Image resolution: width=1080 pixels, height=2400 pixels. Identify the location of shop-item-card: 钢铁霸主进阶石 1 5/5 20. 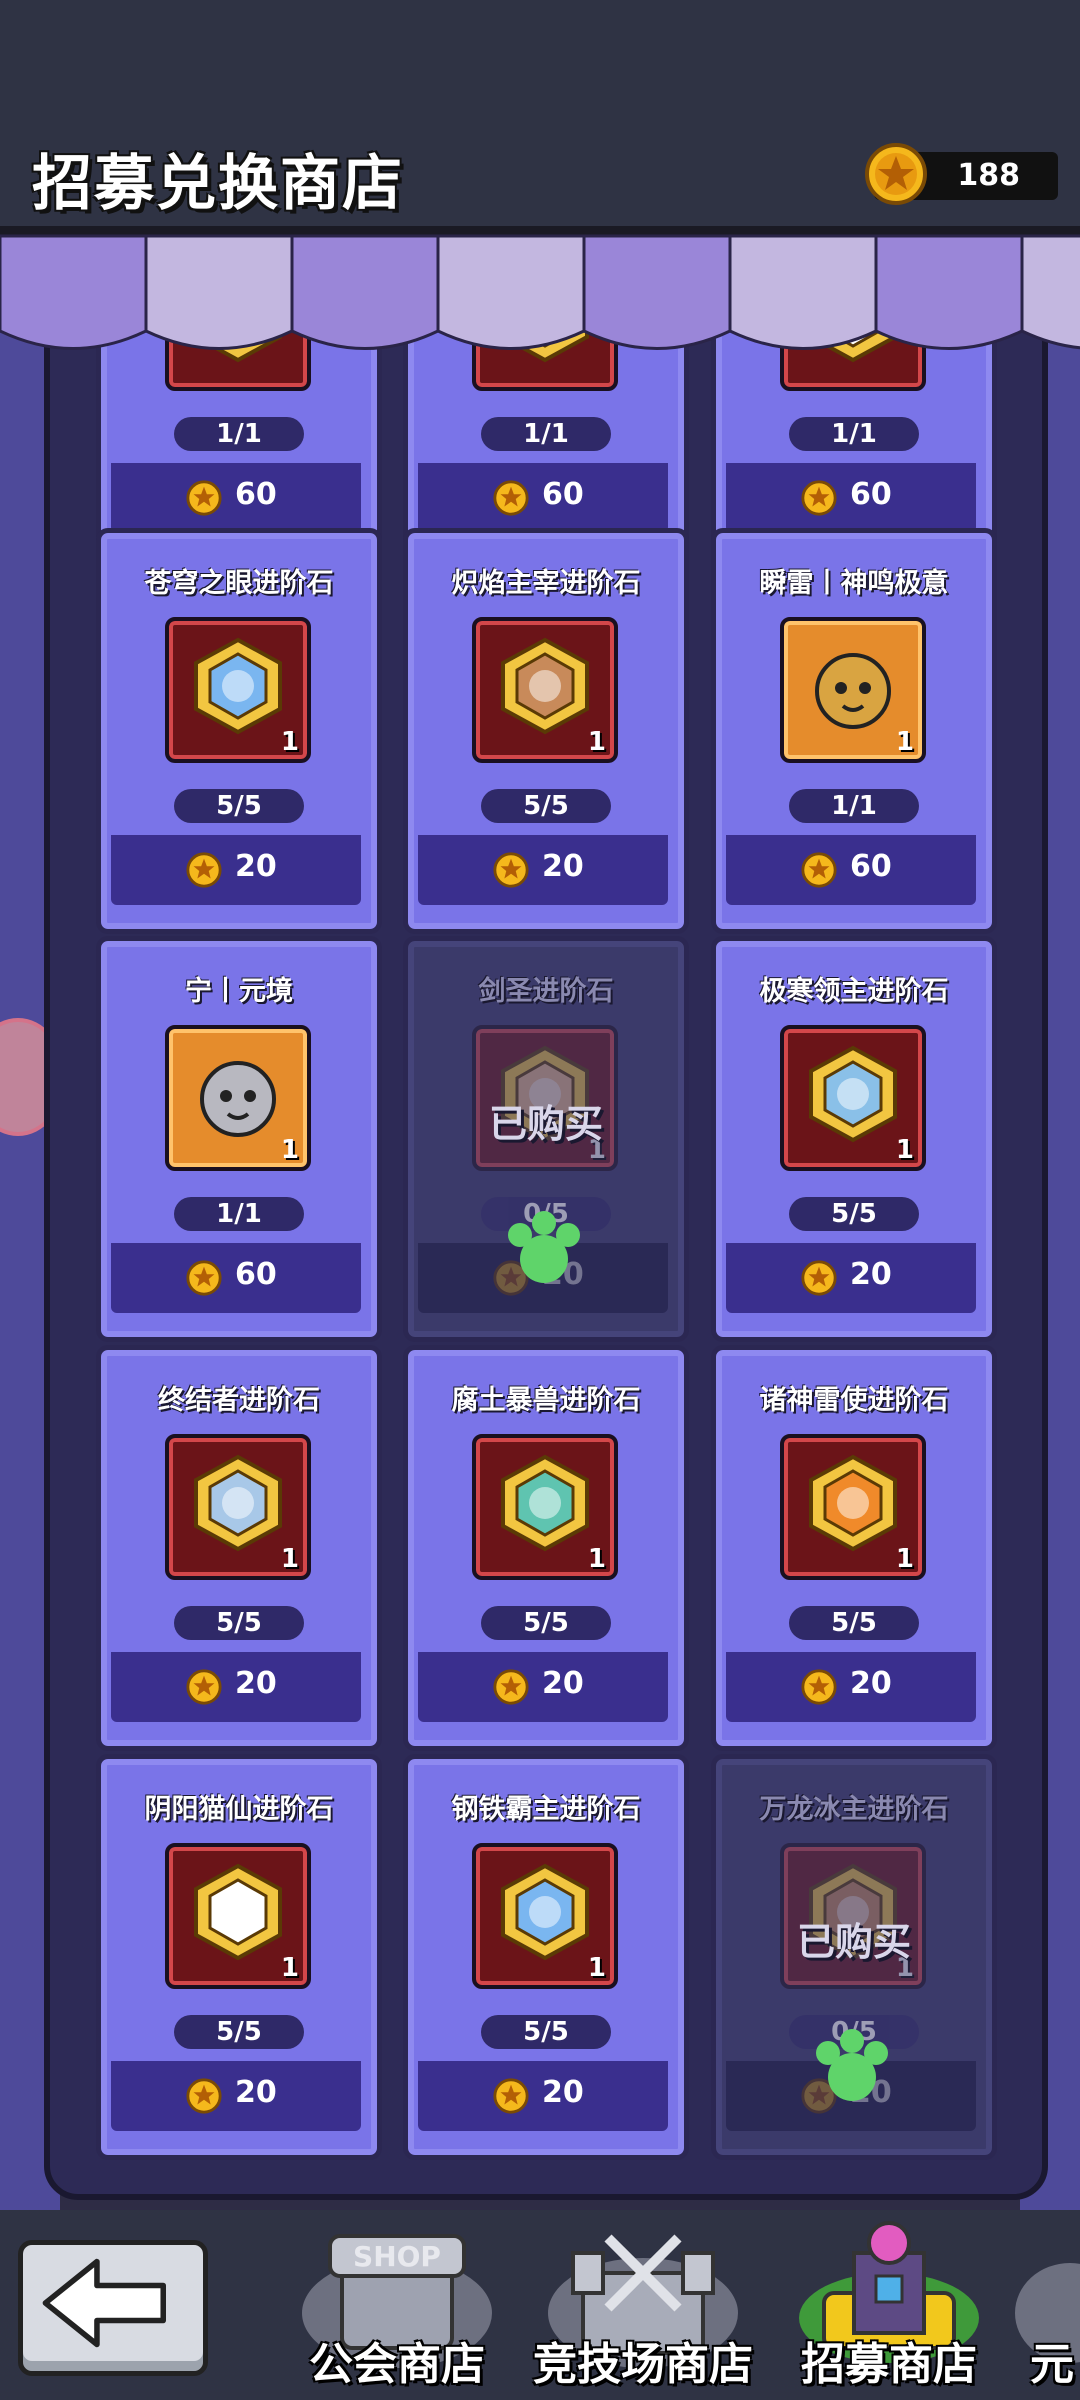
(546, 1957).